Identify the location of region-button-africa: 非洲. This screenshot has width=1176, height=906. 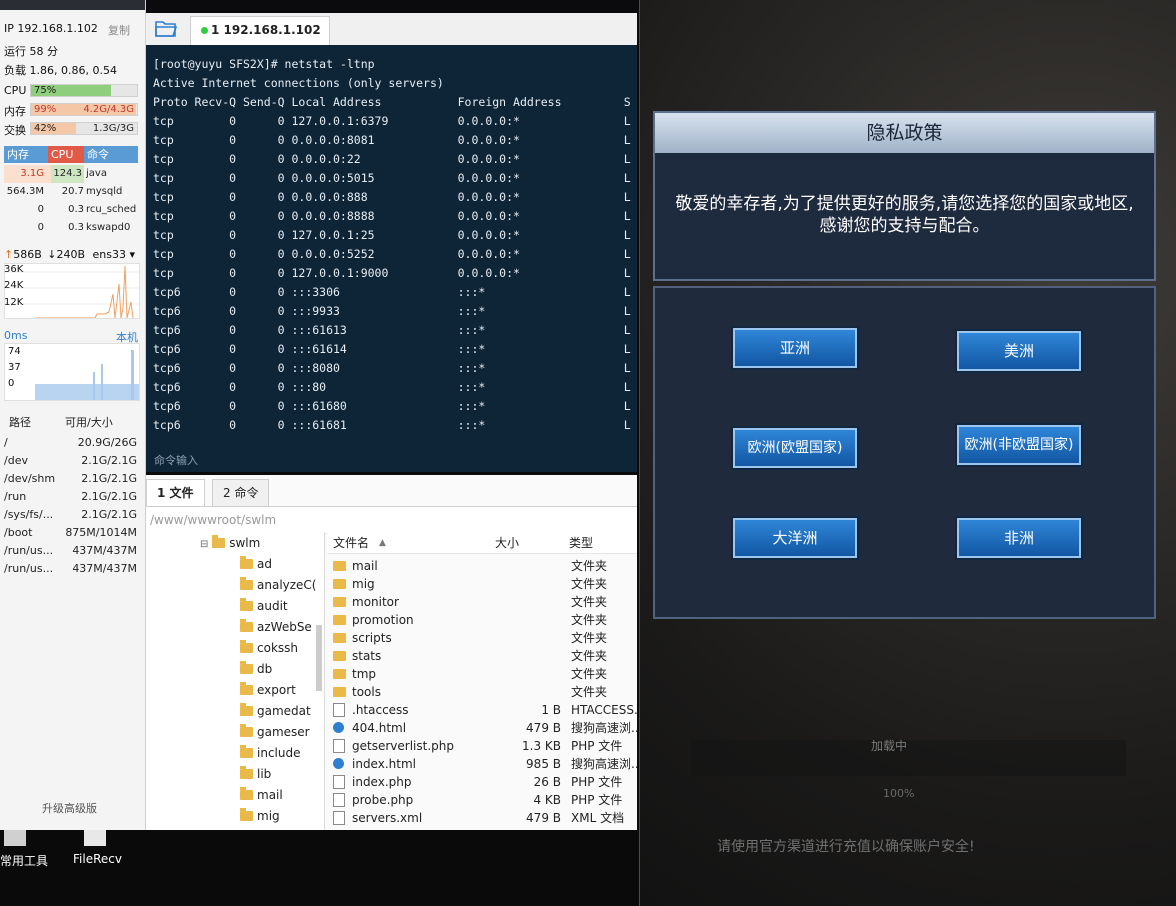
(1019, 538).